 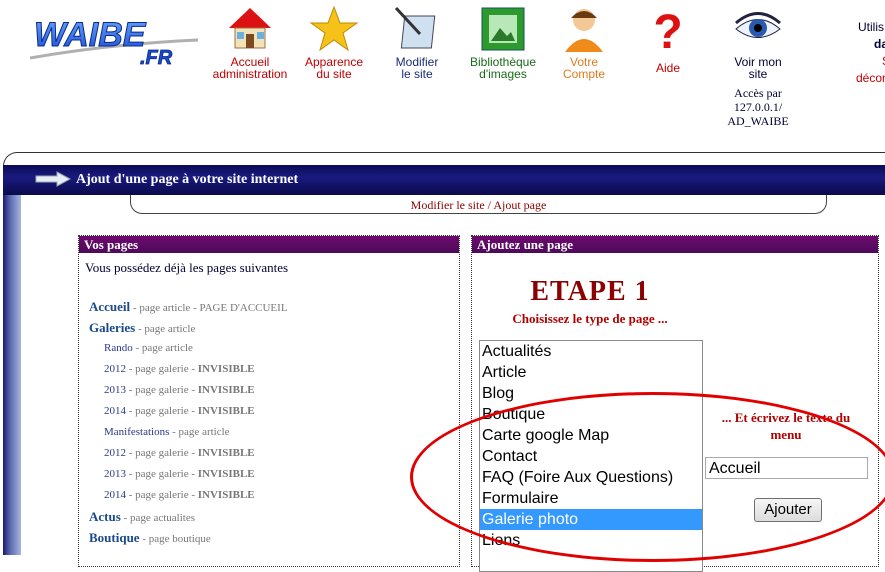 What do you see at coordinates (591, 519) in the screenshot?
I see `page-type-option: Galerie photo` at bounding box center [591, 519].